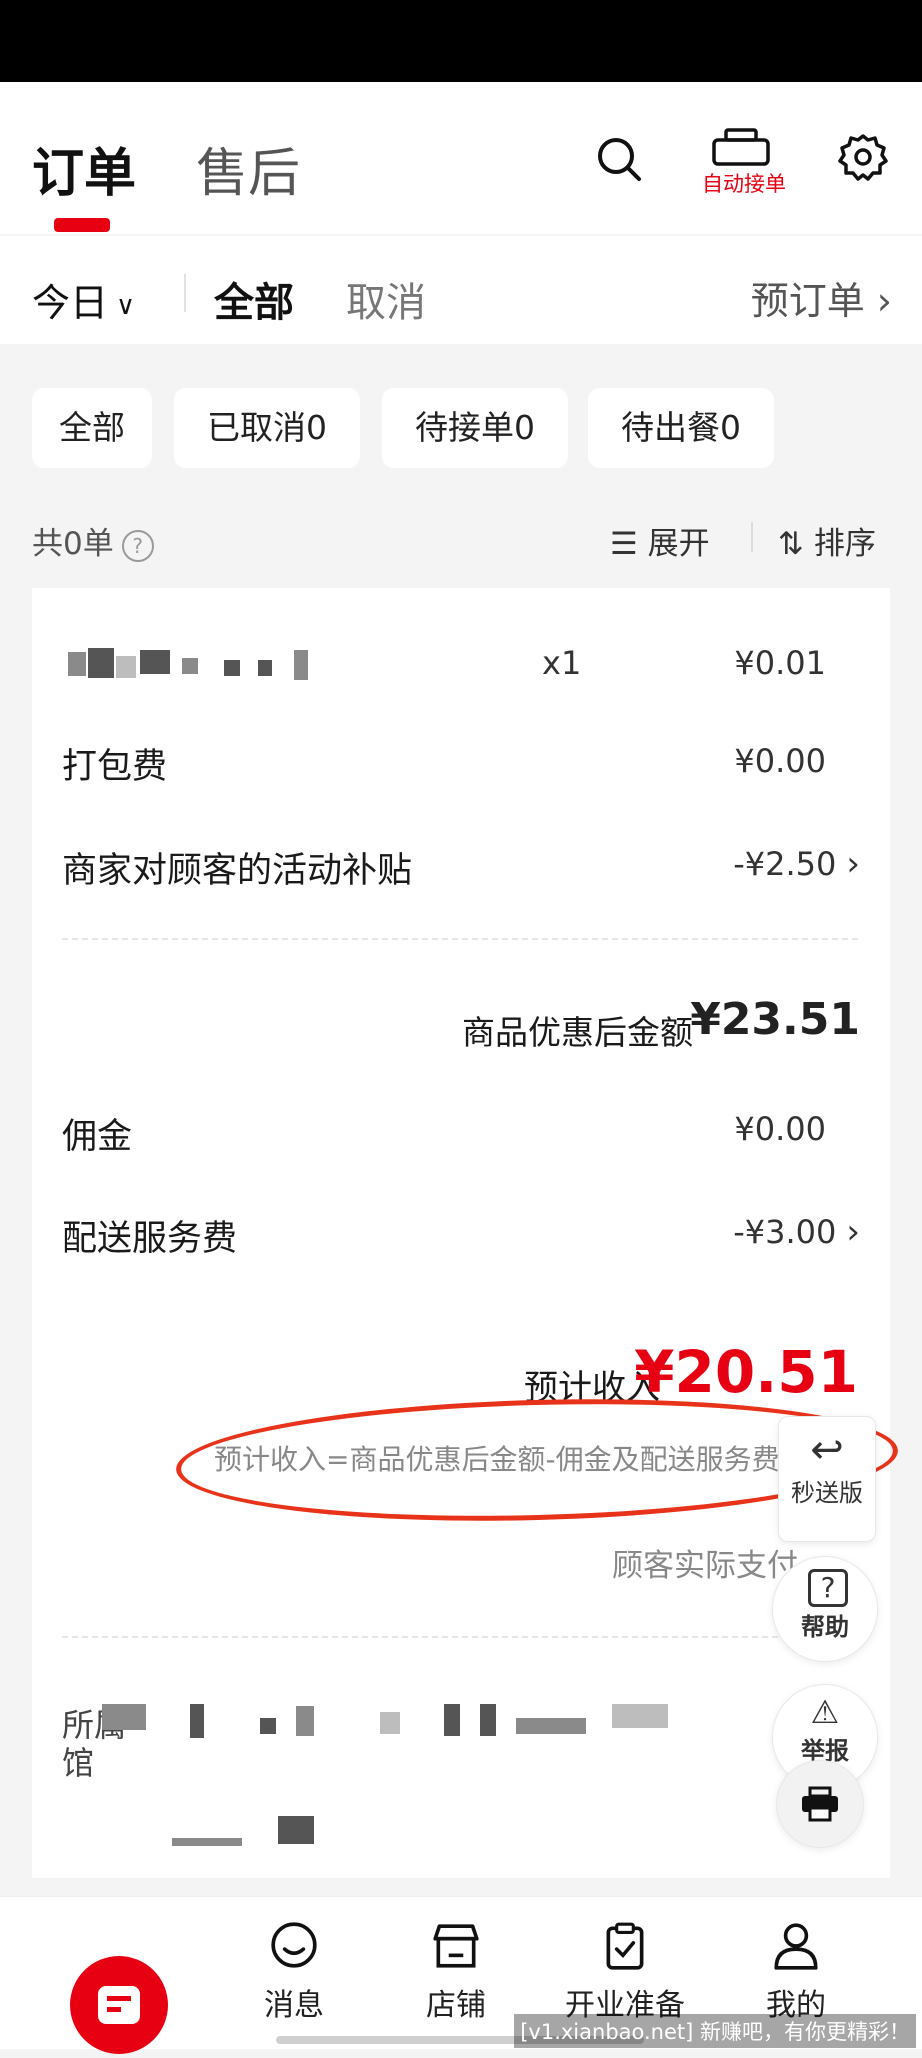 This screenshot has height=2058, width=922. I want to click on nav-orders-button, so click(119, 2005).